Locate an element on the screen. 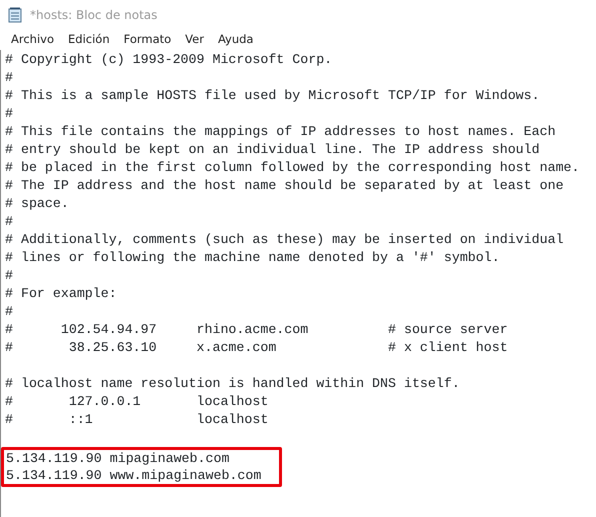 The height and width of the screenshot is (517, 596). menu-item: Ver is located at coordinates (194, 40).